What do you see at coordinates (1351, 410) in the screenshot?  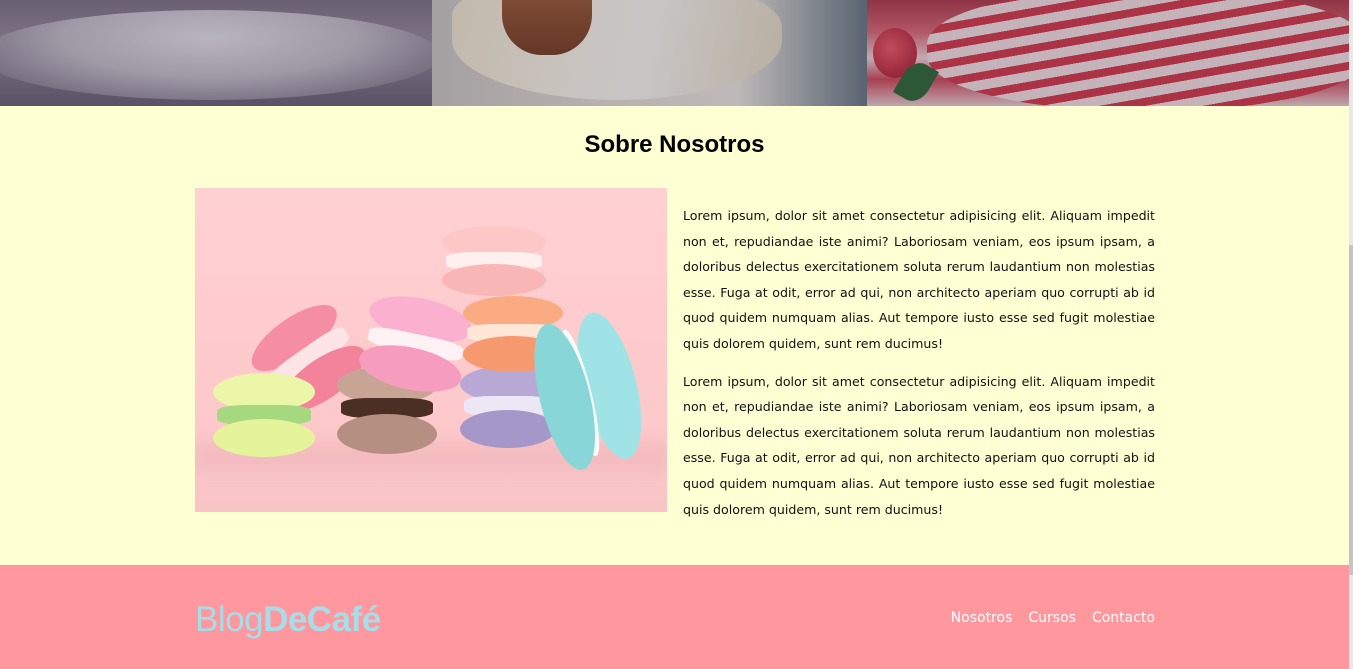 I see `scrollbar-thumb` at bounding box center [1351, 410].